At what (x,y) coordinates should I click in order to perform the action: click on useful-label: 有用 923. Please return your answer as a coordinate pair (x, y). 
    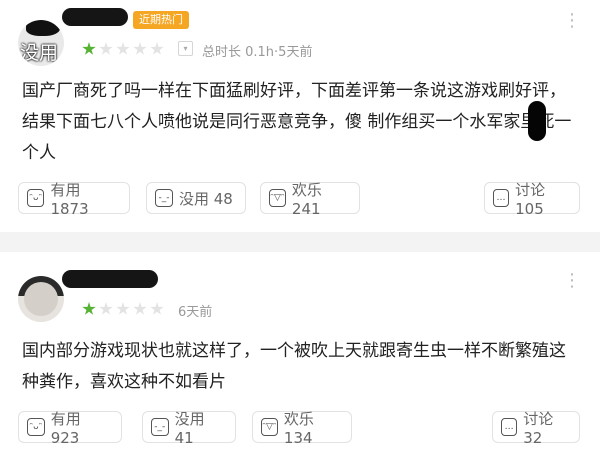
    Looking at the image, I should click on (65, 428).